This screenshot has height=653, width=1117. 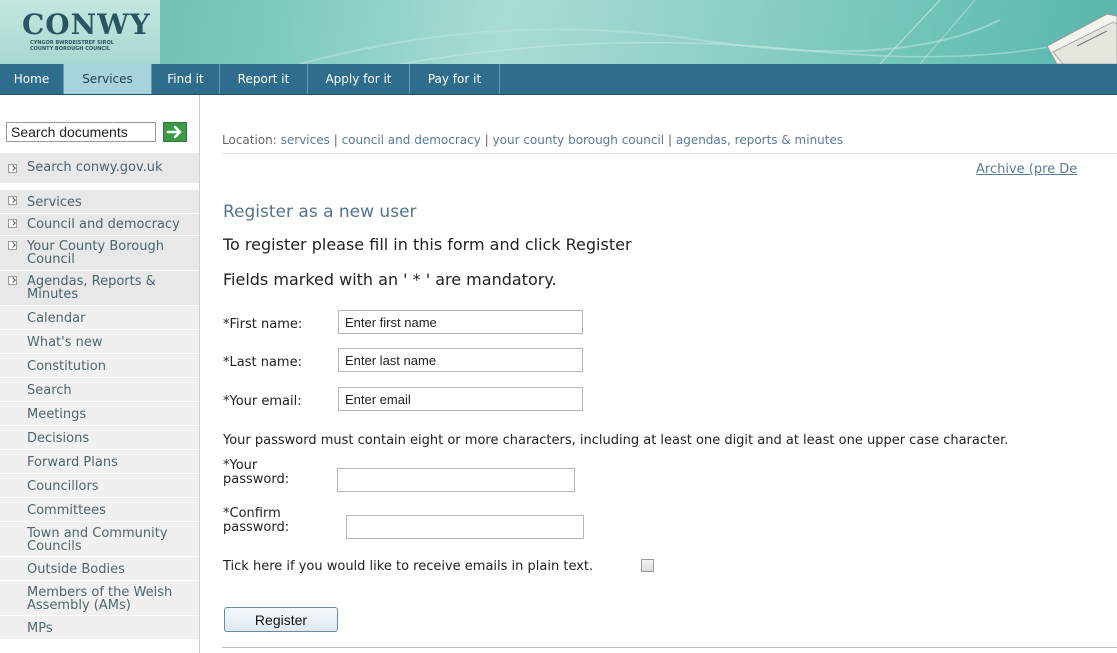 What do you see at coordinates (99, 462) in the screenshot?
I see `sidebar-item-forward-plans: Forward Plans` at bounding box center [99, 462].